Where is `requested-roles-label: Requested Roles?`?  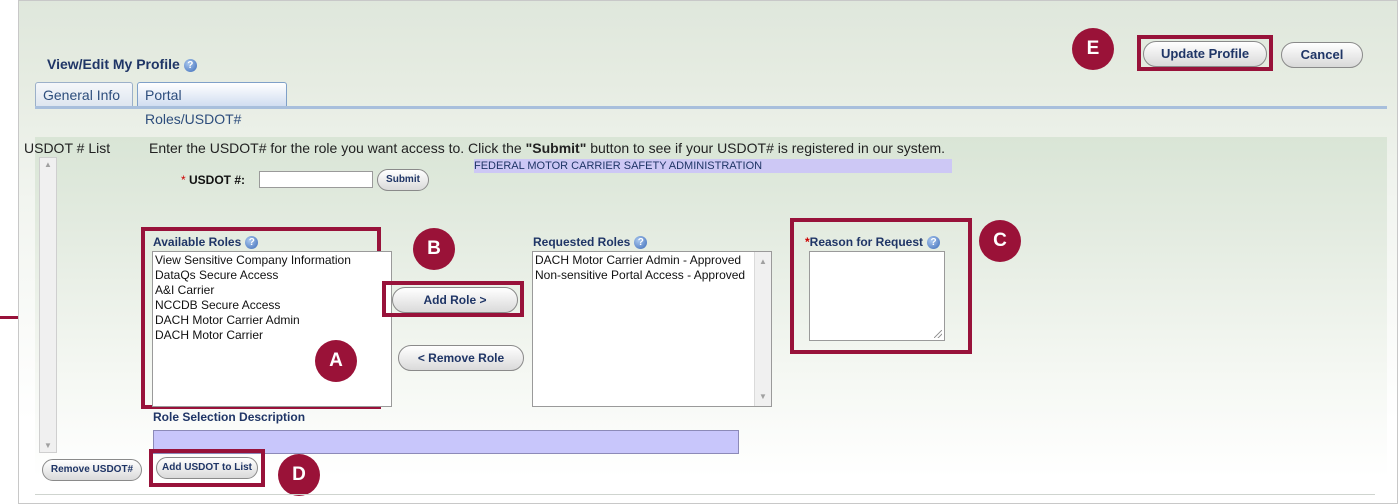 requested-roles-label: Requested Roles? is located at coordinates (590, 242).